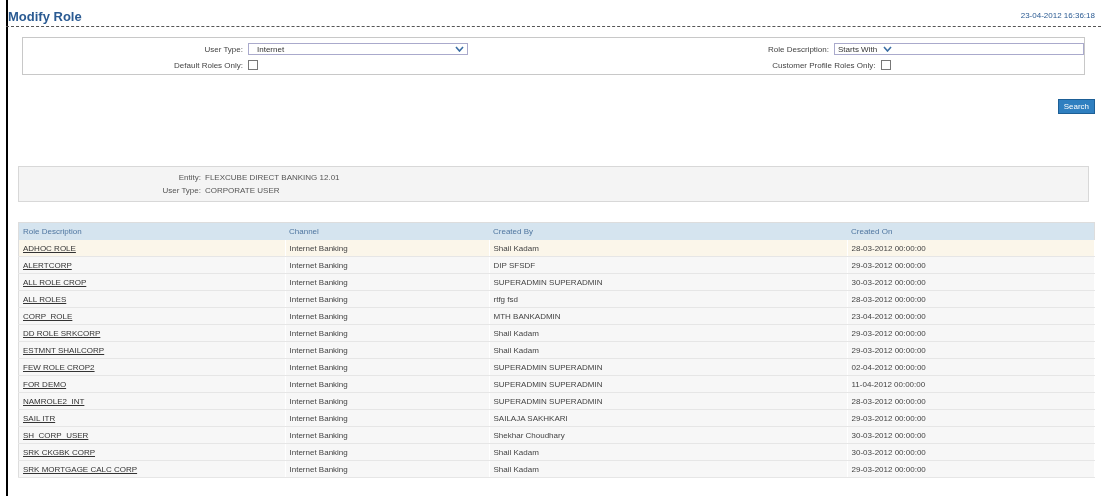 The height and width of the screenshot is (496, 1107). I want to click on role-description-field: Starts With, so click(959, 49).